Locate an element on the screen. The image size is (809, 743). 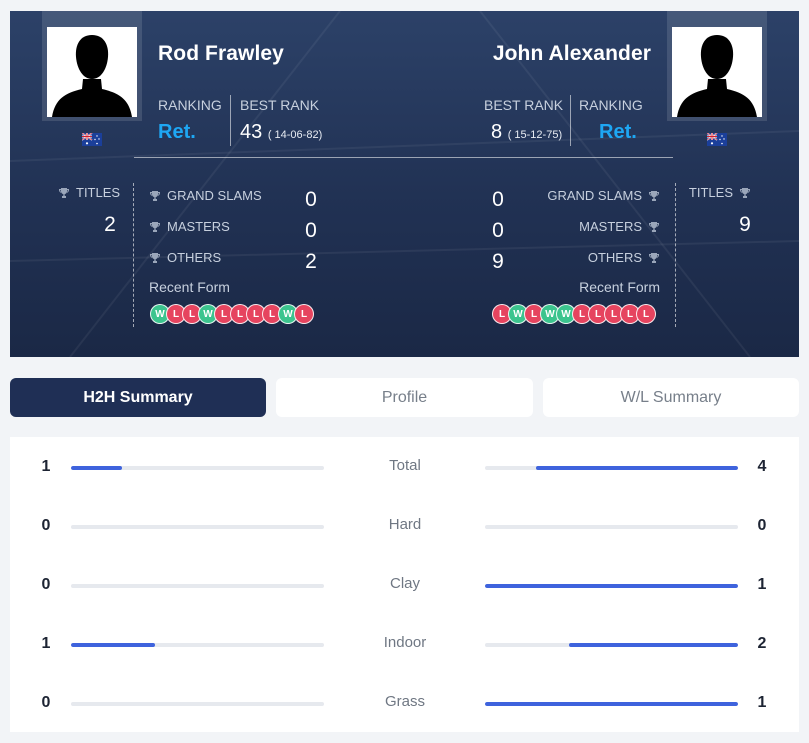
player1-others-label: OTHERS is located at coordinates (194, 257).